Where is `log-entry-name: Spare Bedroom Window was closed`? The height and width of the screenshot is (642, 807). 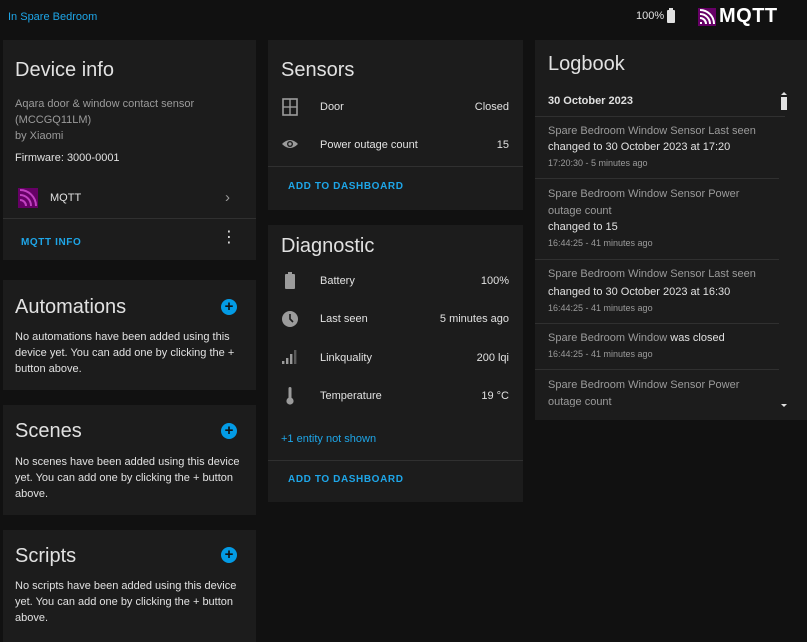
log-entry-name: Spare Bedroom Window was closed is located at coordinates (636, 338).